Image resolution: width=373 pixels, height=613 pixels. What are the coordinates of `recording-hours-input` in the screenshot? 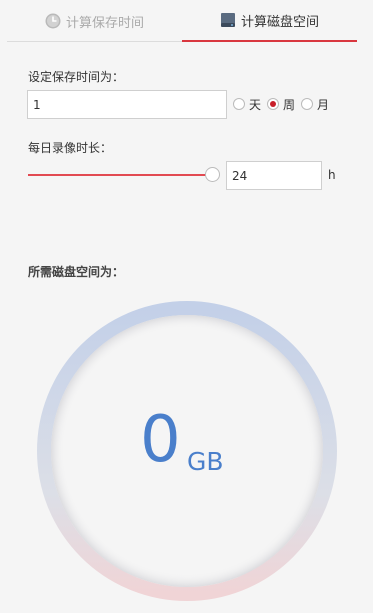 It's located at (274, 175).